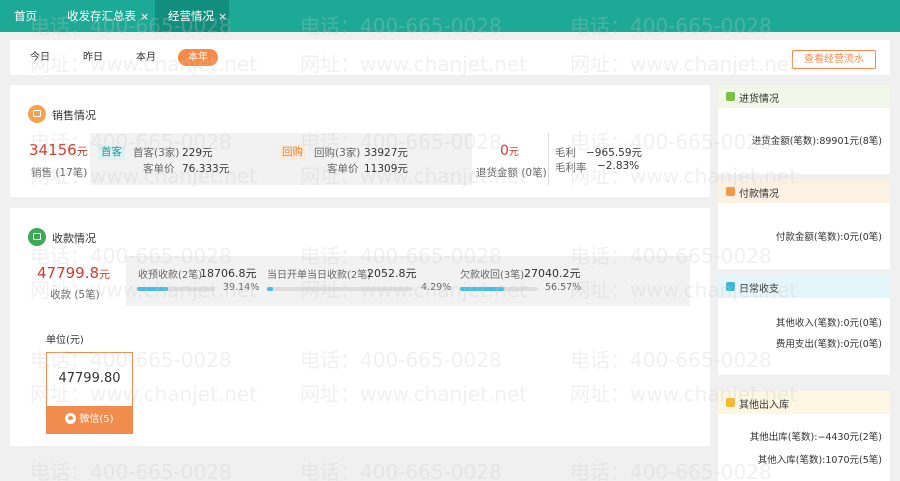 Image resolution: width=900 pixels, height=481 pixels. Describe the element at coordinates (340, 289) in the screenshot. I see `sameday-progress` at that location.